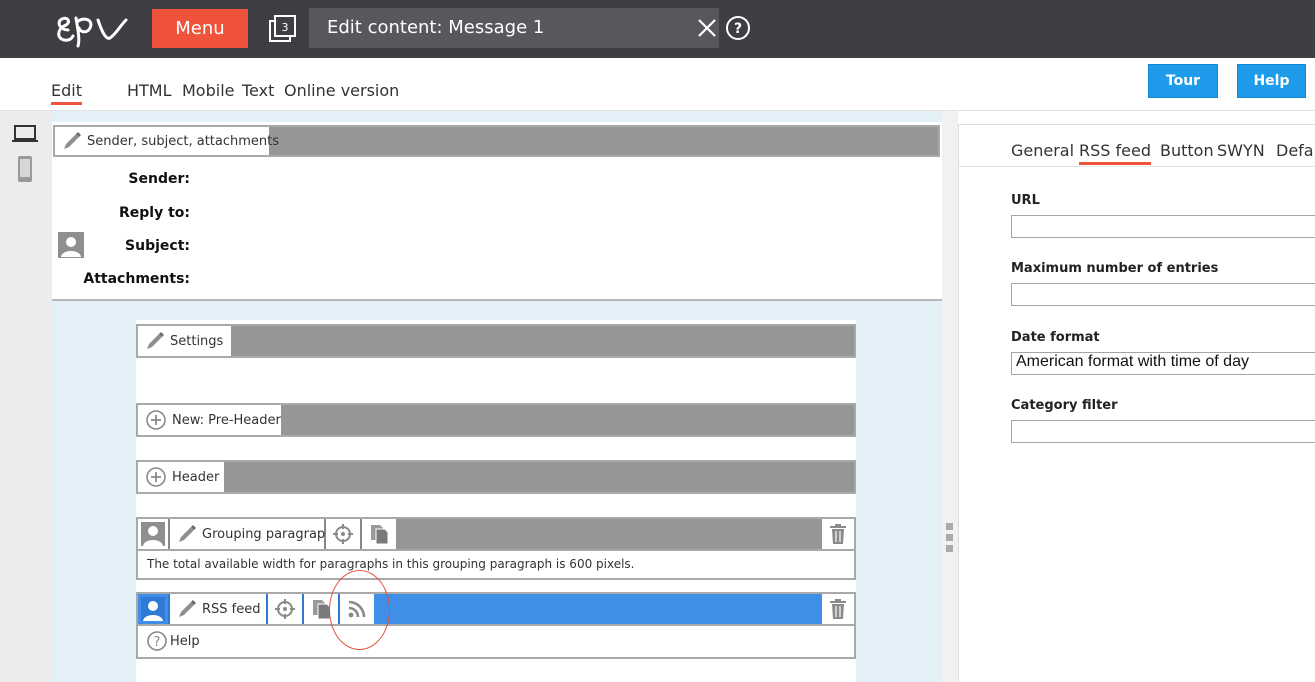  What do you see at coordinates (1115, 268) in the screenshot?
I see `max-entries-label: Maximum number of entries` at bounding box center [1115, 268].